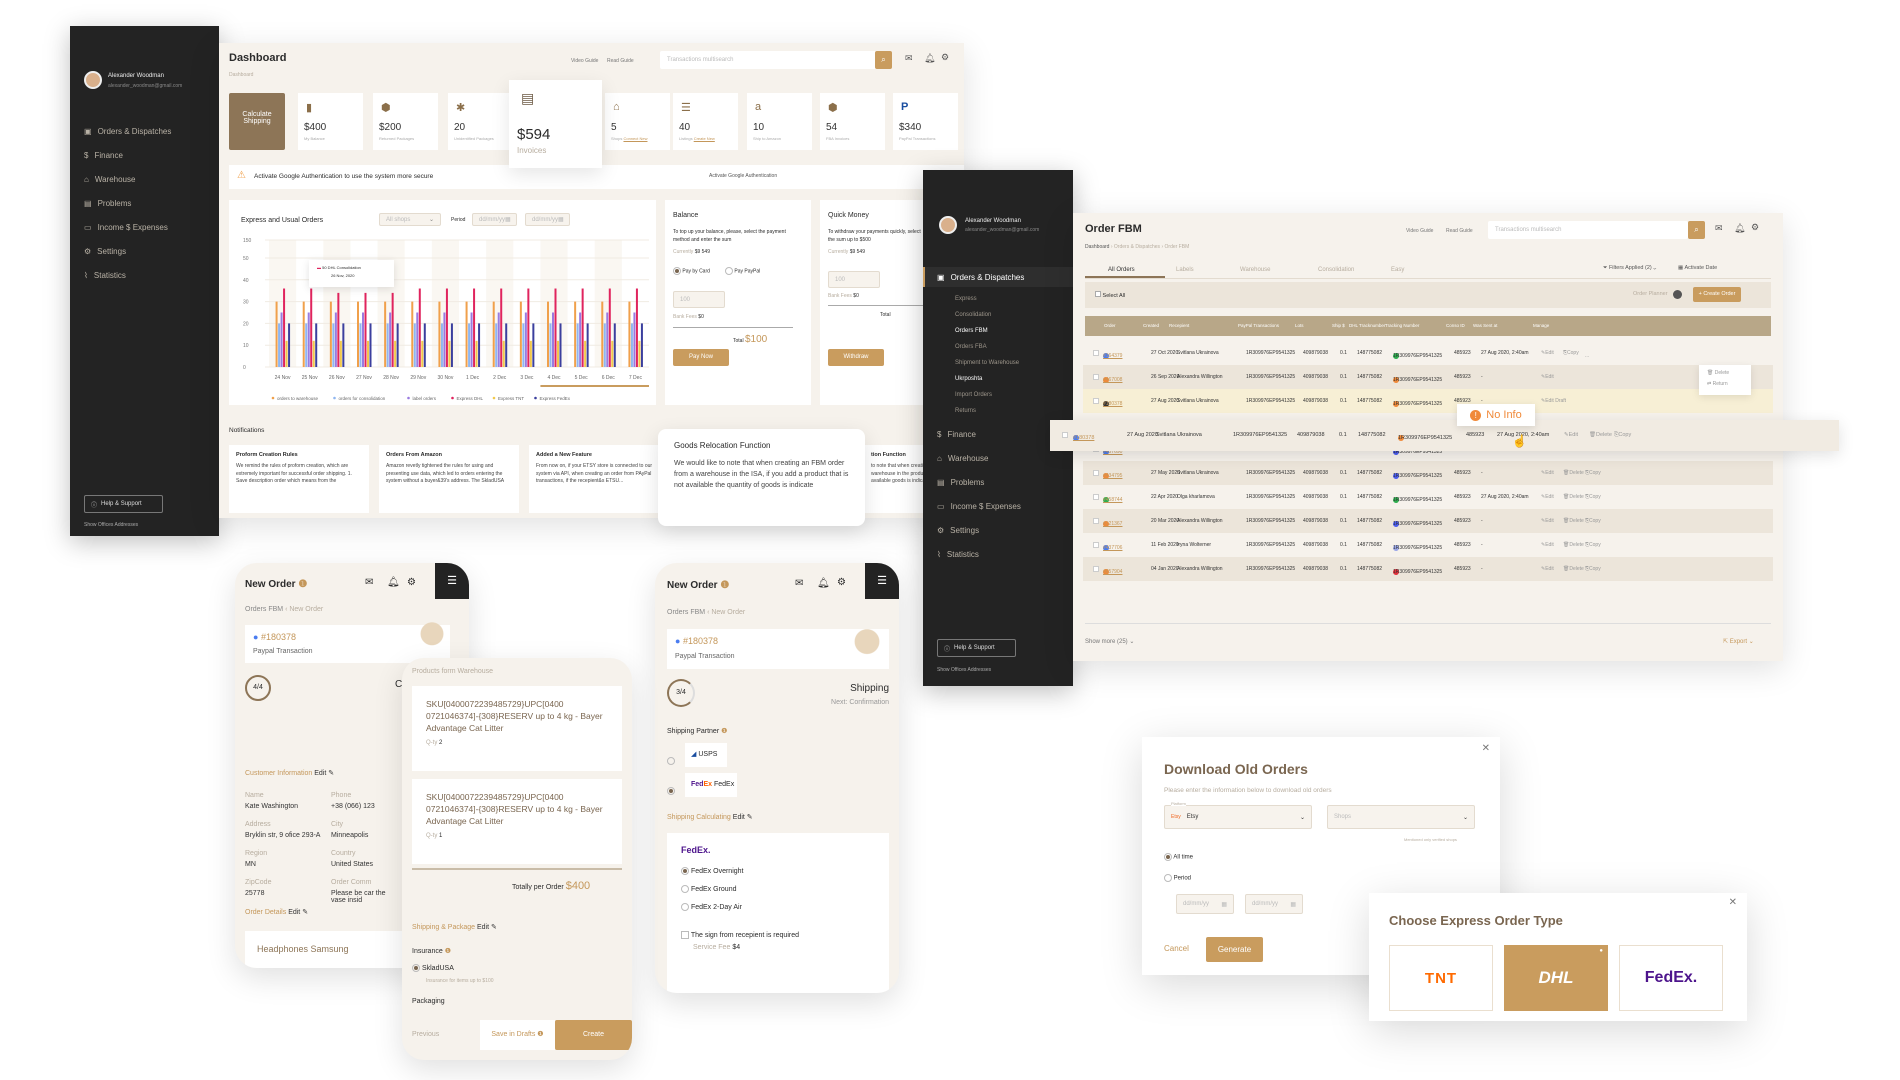 The height and width of the screenshot is (1080, 1900). I want to click on dhl-option: DHL ●, so click(1556, 978).